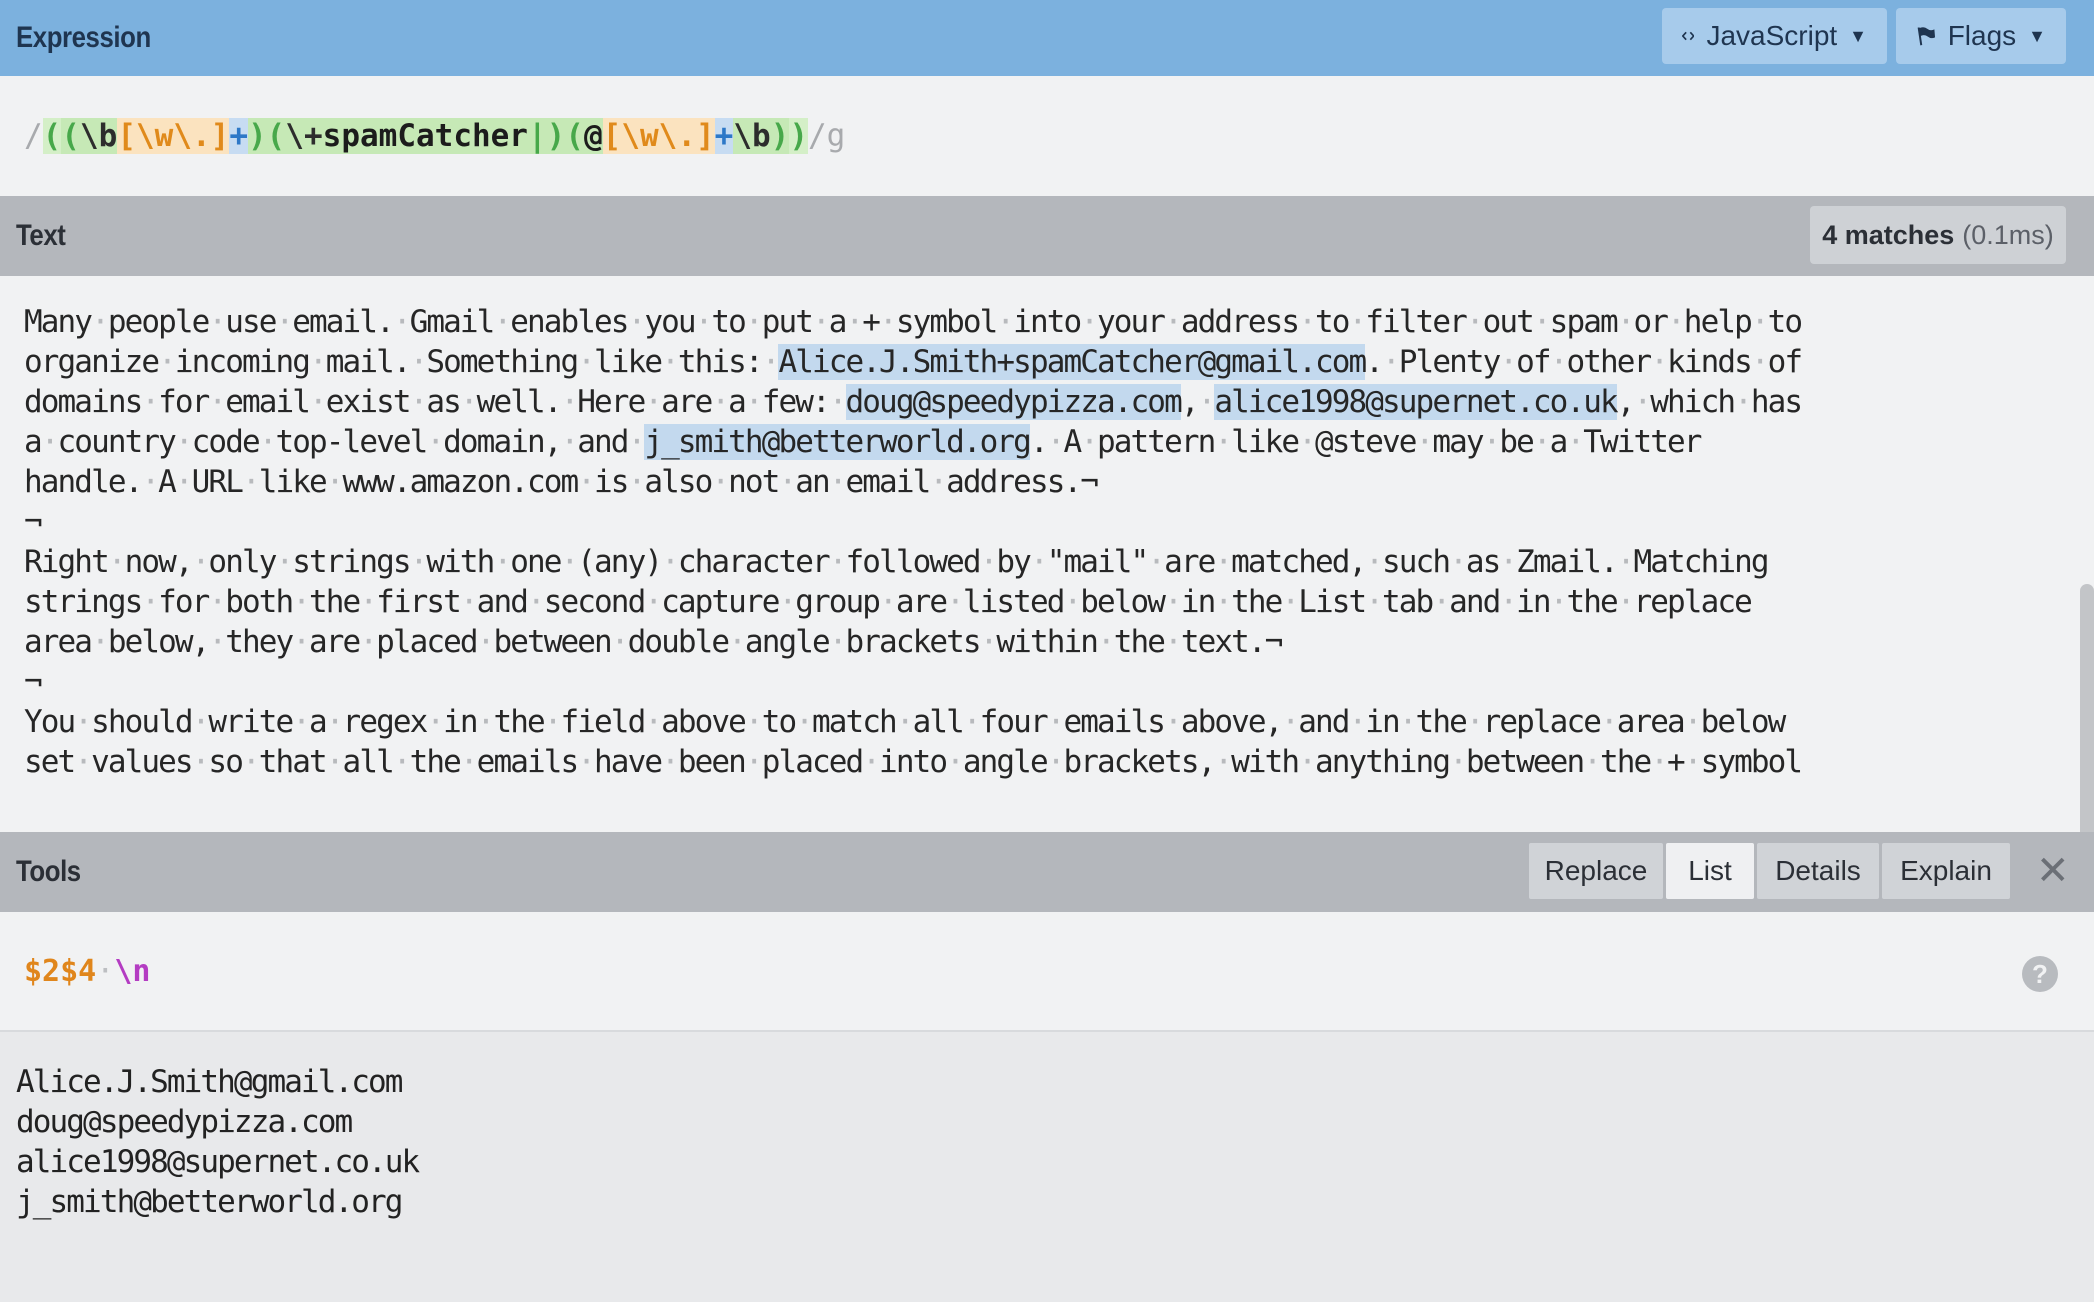 Image resolution: width=2094 pixels, height=1302 pixels. What do you see at coordinates (1709, 402) in the screenshot?
I see `text-segment: ,·which·has` at bounding box center [1709, 402].